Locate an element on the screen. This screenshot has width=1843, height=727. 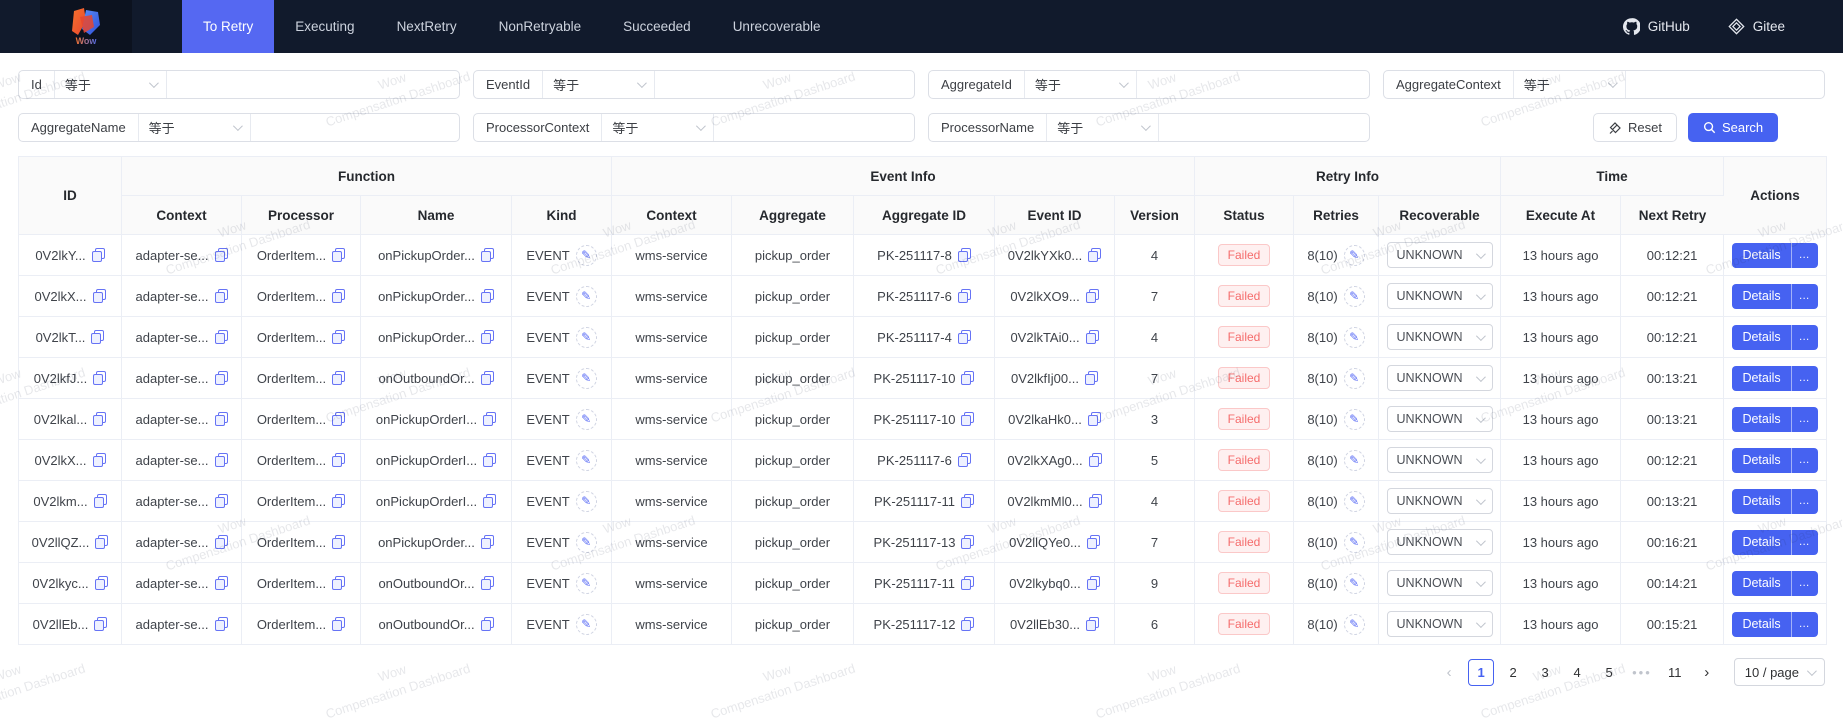
nav-tab: NonRetryable is located at coordinates (540, 26).